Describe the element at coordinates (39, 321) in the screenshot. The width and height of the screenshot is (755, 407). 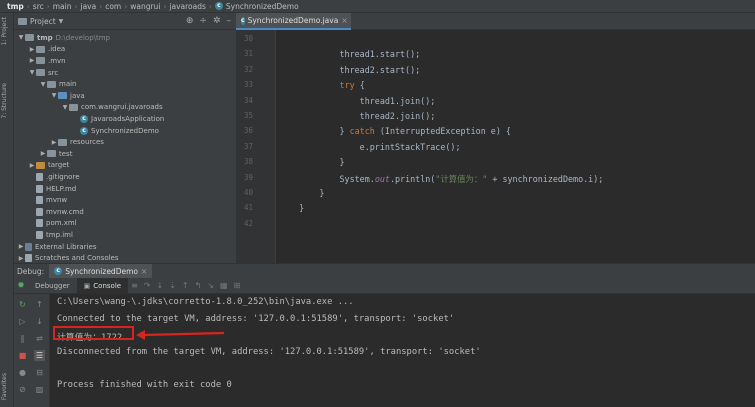
I see `down-icon: ↓` at that location.